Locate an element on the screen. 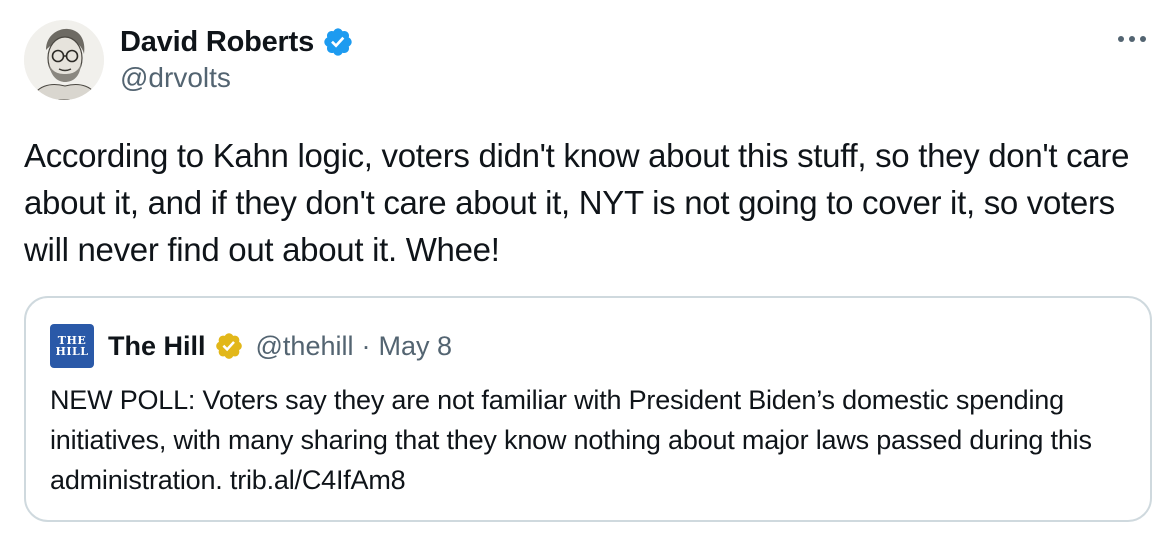  quoted-tweet-link: trib.al/C4IfAm8 is located at coordinates (318, 480).